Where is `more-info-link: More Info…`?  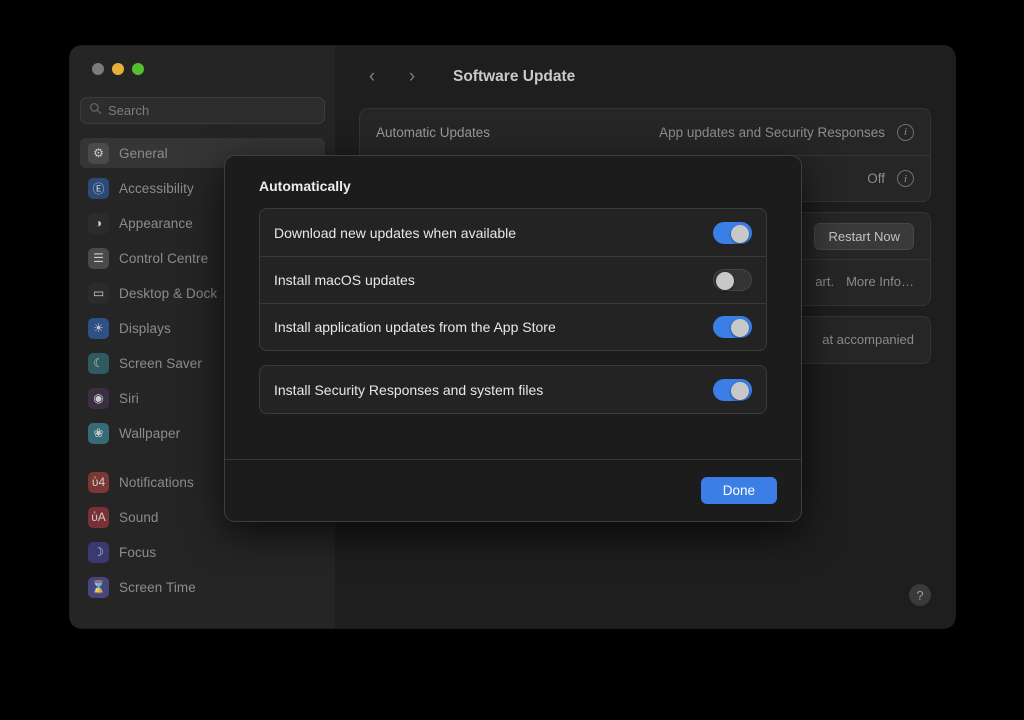 more-info-link: More Info… is located at coordinates (880, 282).